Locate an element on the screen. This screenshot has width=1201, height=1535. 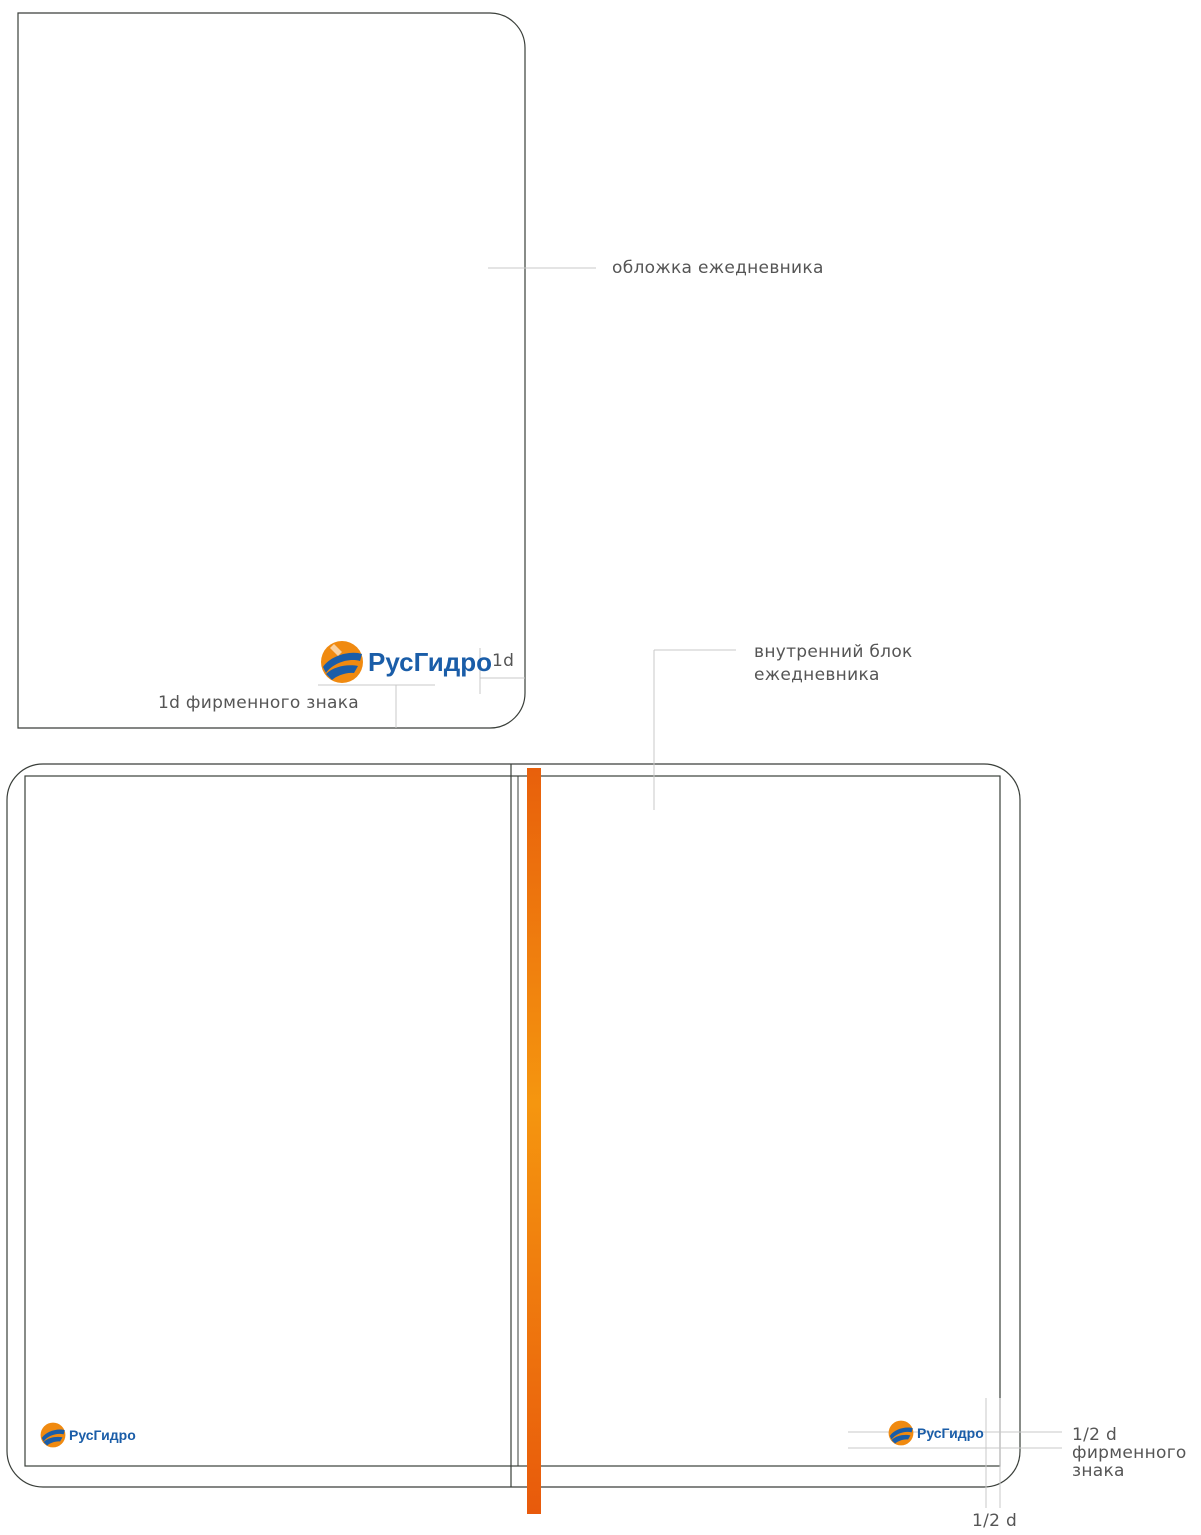
left-page-logo: РусГидро is located at coordinates (88, 1435).